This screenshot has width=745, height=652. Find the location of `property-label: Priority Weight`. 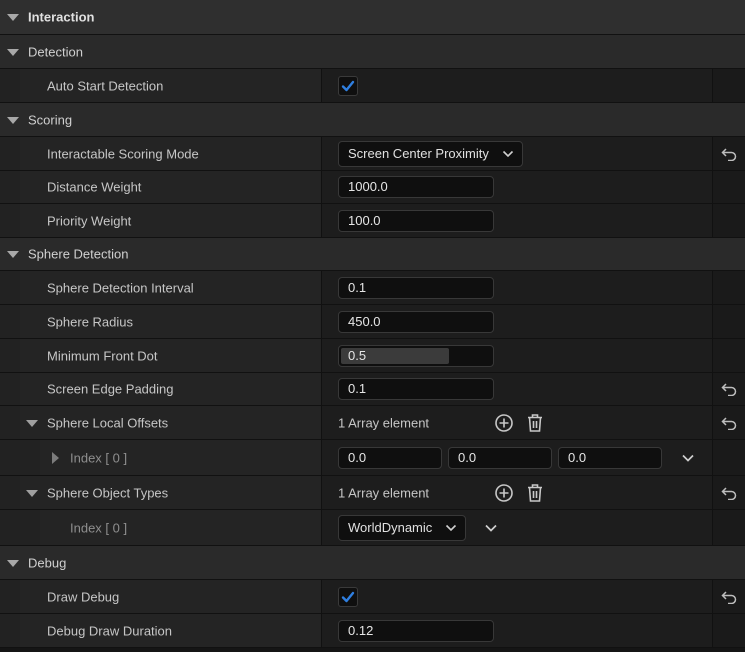

property-label: Priority Weight is located at coordinates (89, 220).